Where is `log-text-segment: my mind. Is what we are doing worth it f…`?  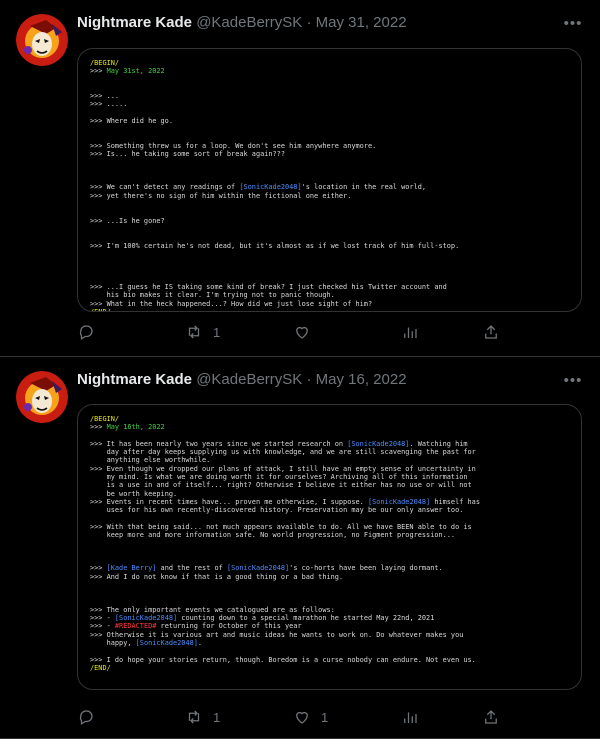
log-text-segment: my mind. Is what we are doing worth it f… is located at coordinates (279, 477).